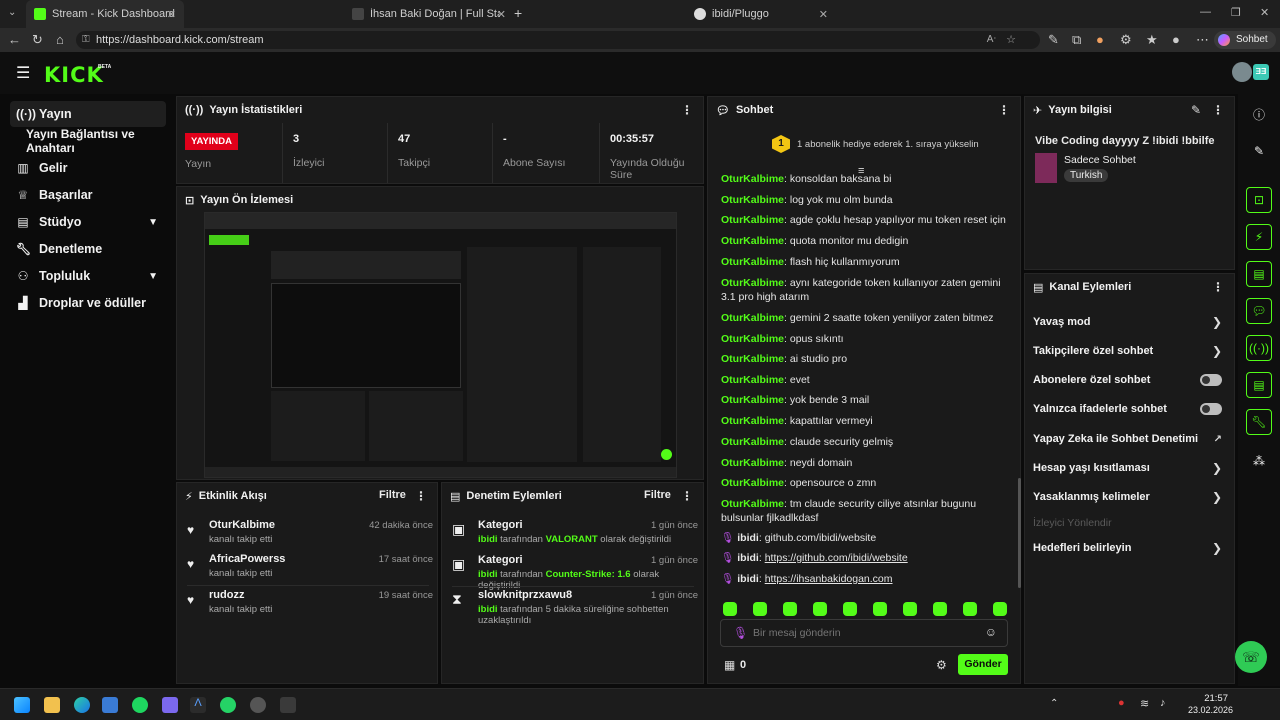 The image size is (1280, 720). I want to click on tray-expand-icon: ⌃, so click(1054, 703).